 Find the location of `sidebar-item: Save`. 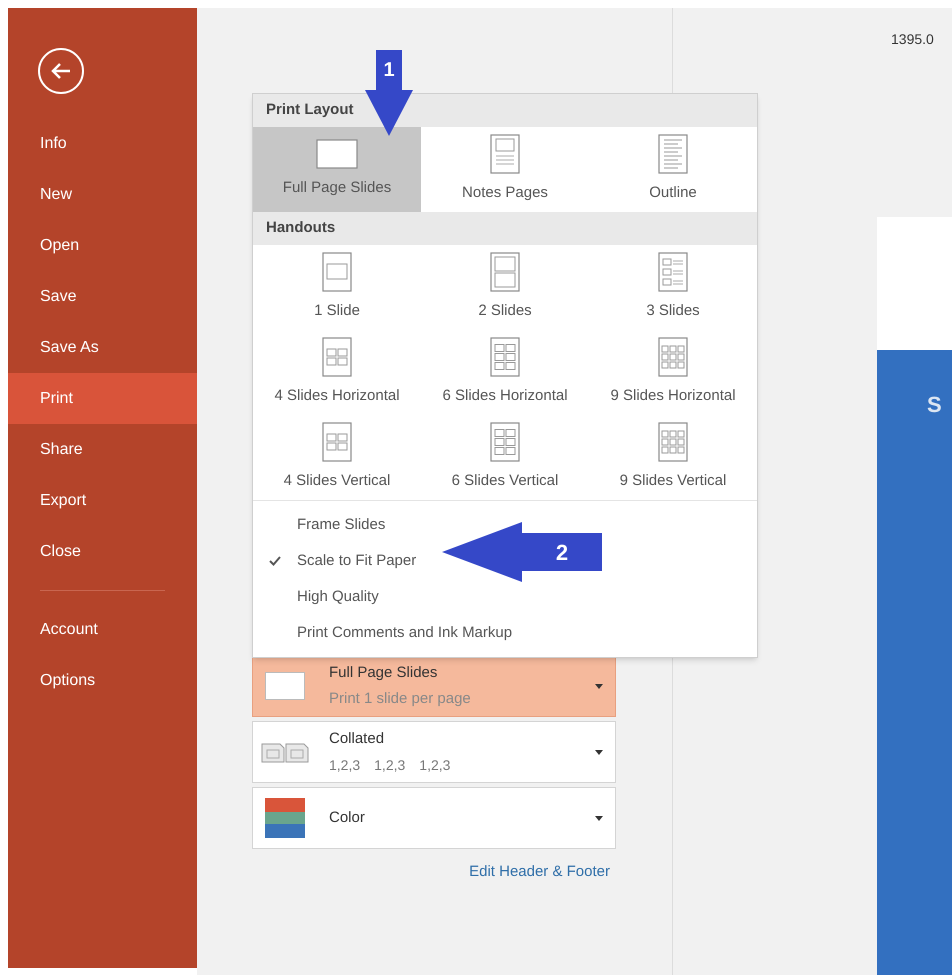

sidebar-item: Save is located at coordinates (102, 296).